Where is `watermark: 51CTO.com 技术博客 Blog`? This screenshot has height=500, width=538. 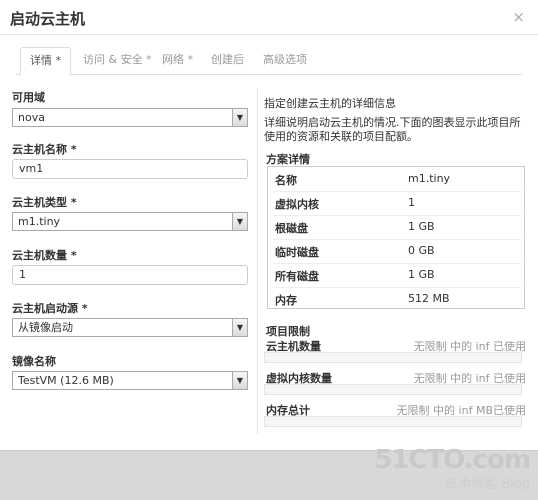
watermark: 51CTO.com 技术博客 Blog is located at coordinates (452, 468).